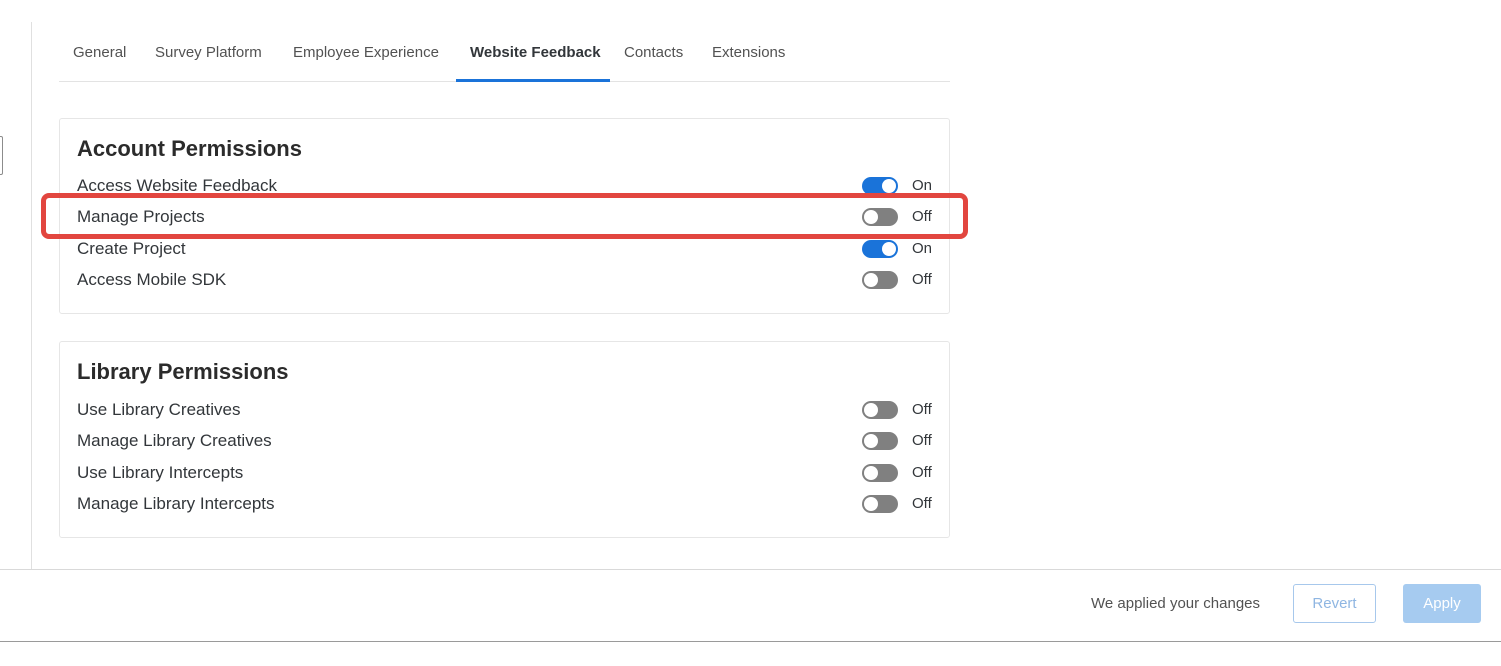 The image size is (1501, 666). What do you see at coordinates (183, 371) in the screenshot?
I see `library-permissions-title: Library Permissions` at bounding box center [183, 371].